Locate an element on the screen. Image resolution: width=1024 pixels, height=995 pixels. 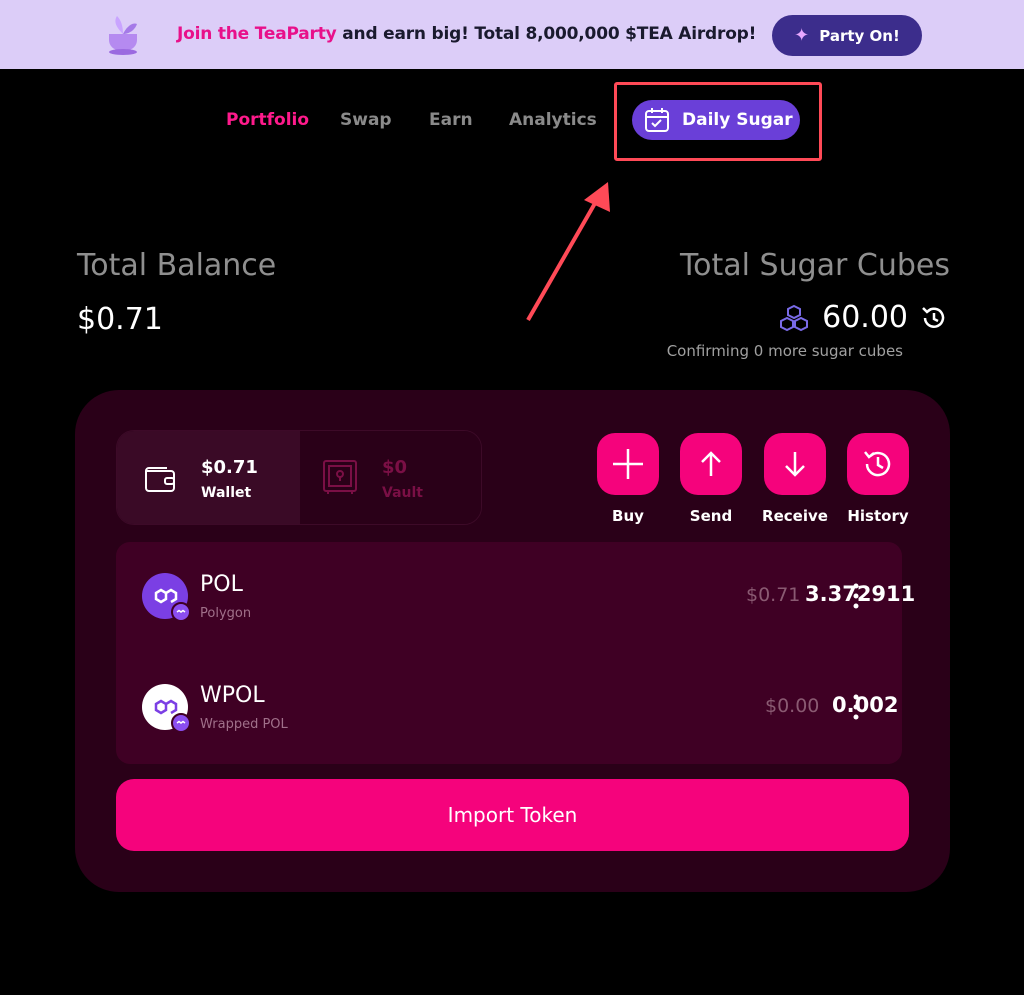
token-row-pol: POL Polygon $0.71 3.372911 is located at coordinates (515, 597).